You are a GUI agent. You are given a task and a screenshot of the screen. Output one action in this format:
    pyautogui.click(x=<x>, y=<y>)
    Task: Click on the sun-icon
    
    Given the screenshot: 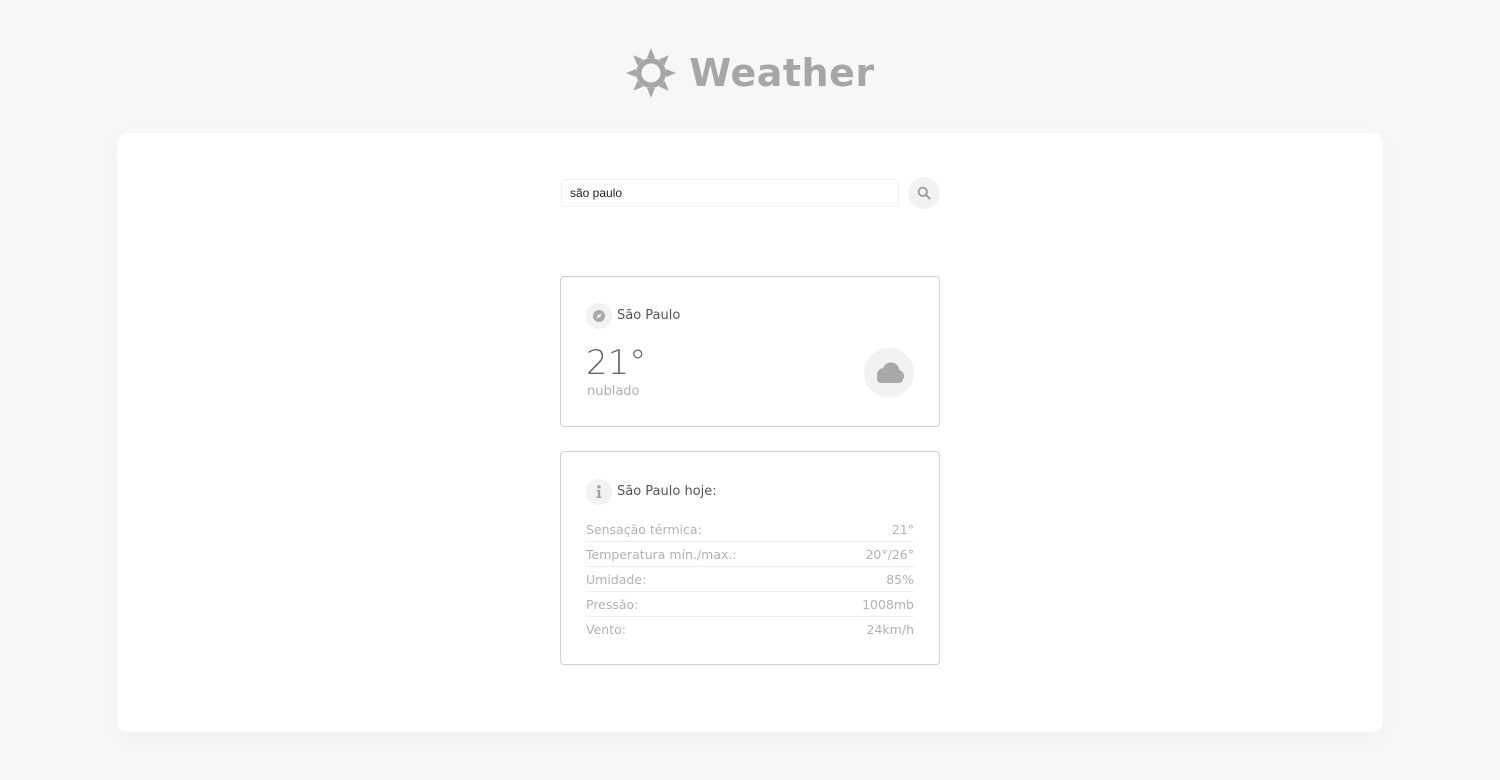 What is the action you would take?
    pyautogui.click(x=651, y=73)
    